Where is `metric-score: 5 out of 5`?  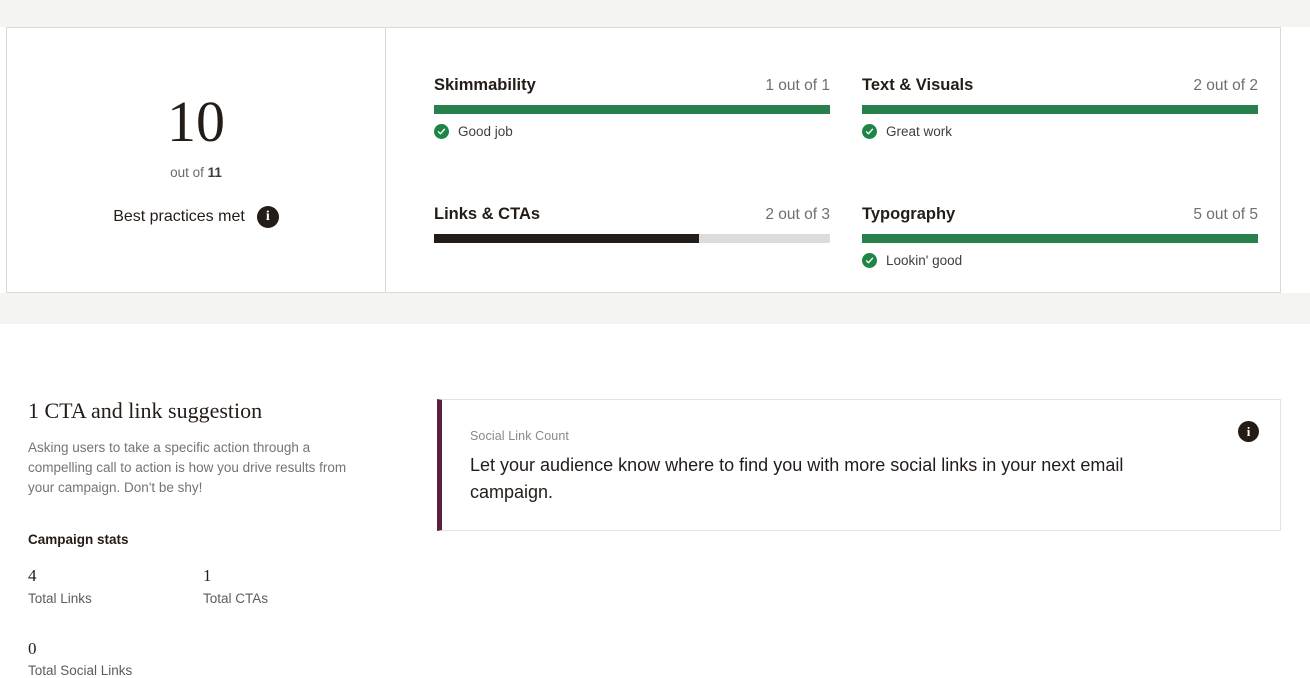
metric-score: 5 out of 5 is located at coordinates (1225, 214).